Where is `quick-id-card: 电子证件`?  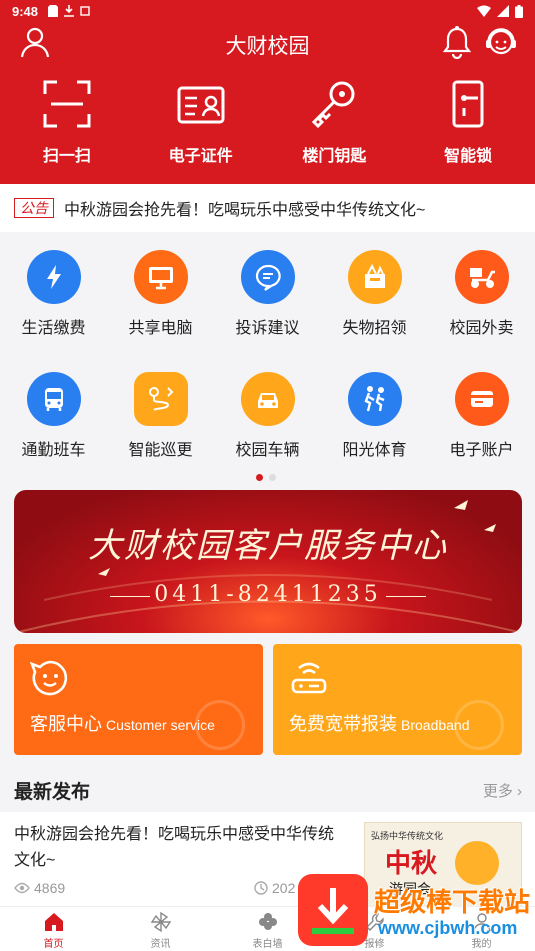
quick-id-card: 电子证件 is located at coordinates (201, 122).